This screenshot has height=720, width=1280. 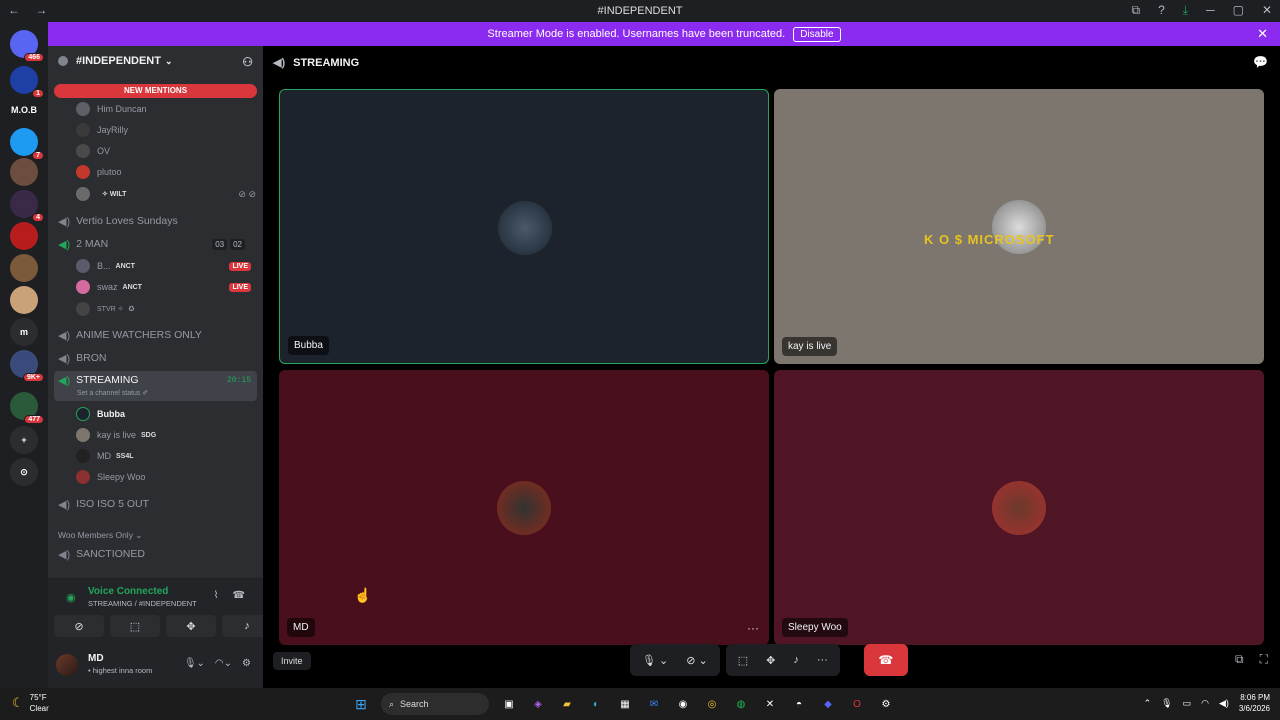 I want to click on voice-status: Voice Connected, so click(x=128, y=591).